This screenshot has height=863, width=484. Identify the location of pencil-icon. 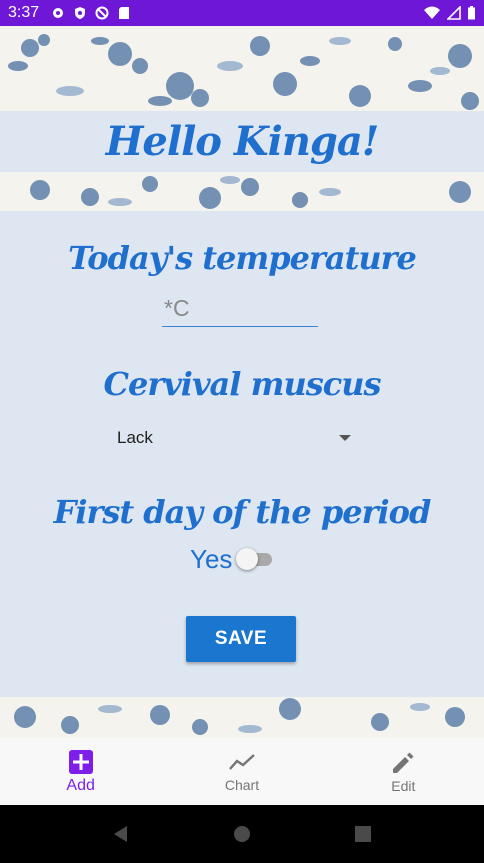
(403, 762).